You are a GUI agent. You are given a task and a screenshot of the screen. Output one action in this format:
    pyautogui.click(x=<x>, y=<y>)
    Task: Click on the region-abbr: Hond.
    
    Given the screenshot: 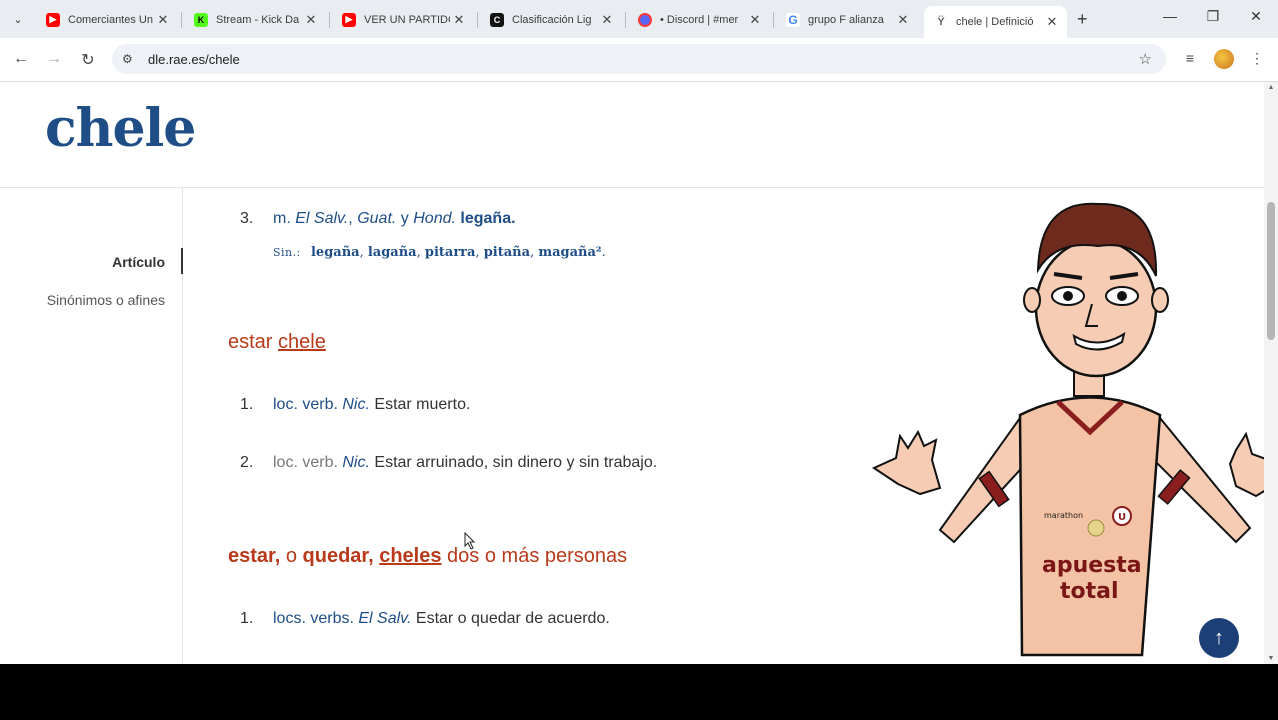 What is the action you would take?
    pyautogui.click(x=434, y=218)
    